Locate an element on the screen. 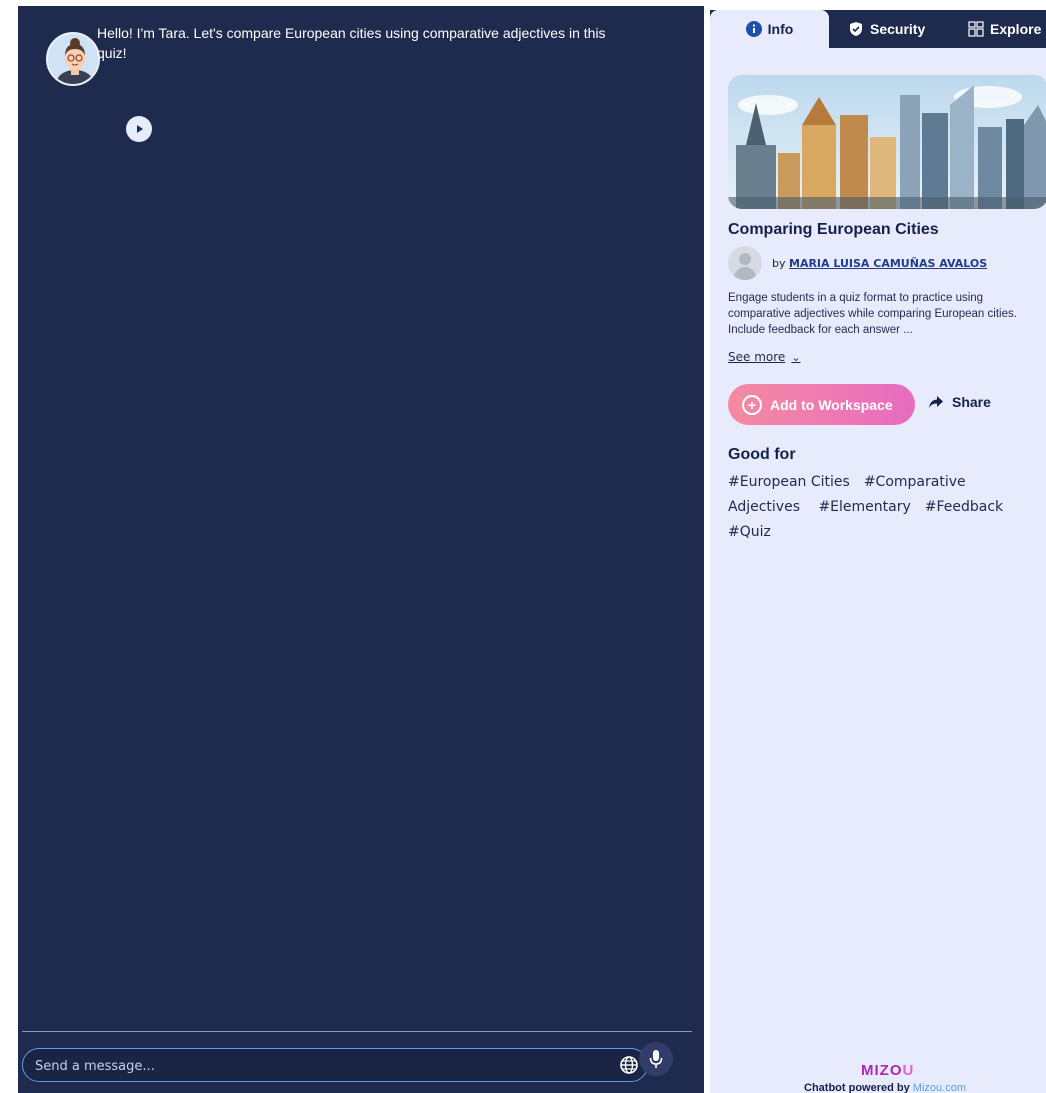 This screenshot has width=1046, height=1093. author-avatar is located at coordinates (745, 263).